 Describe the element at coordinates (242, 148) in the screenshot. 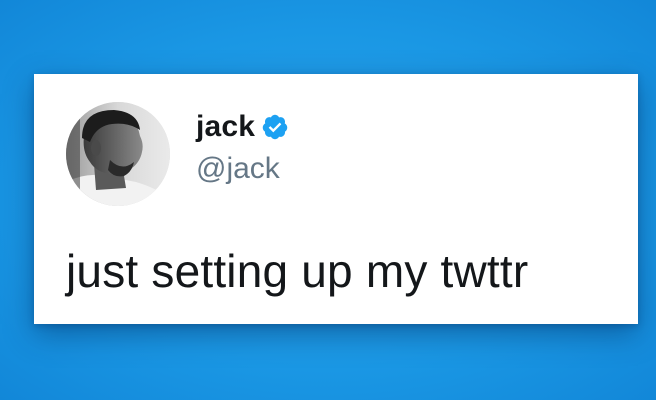

I see `user-info: jack @jack` at that location.